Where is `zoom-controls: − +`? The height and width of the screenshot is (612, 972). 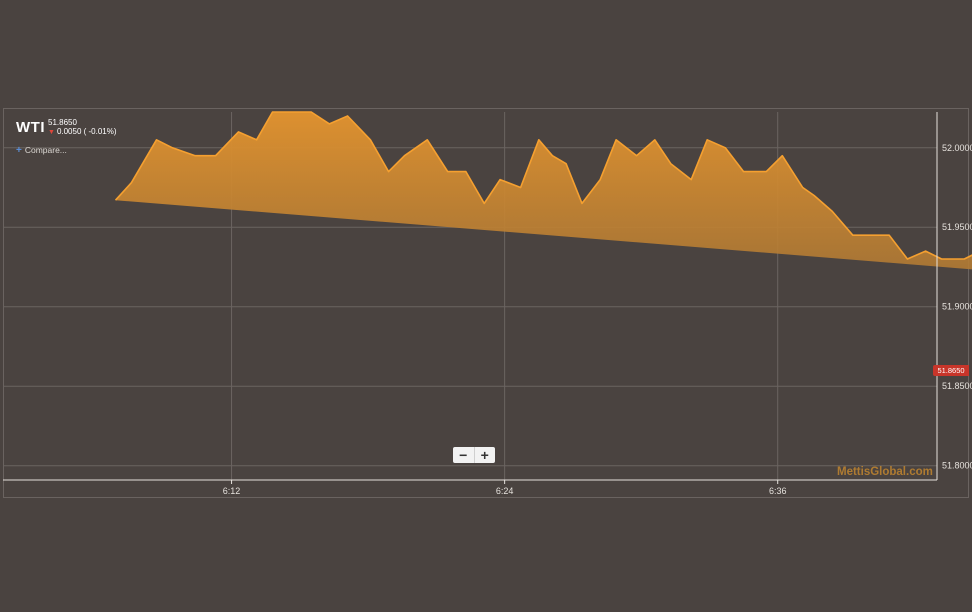 zoom-controls: − + is located at coordinates (474, 455).